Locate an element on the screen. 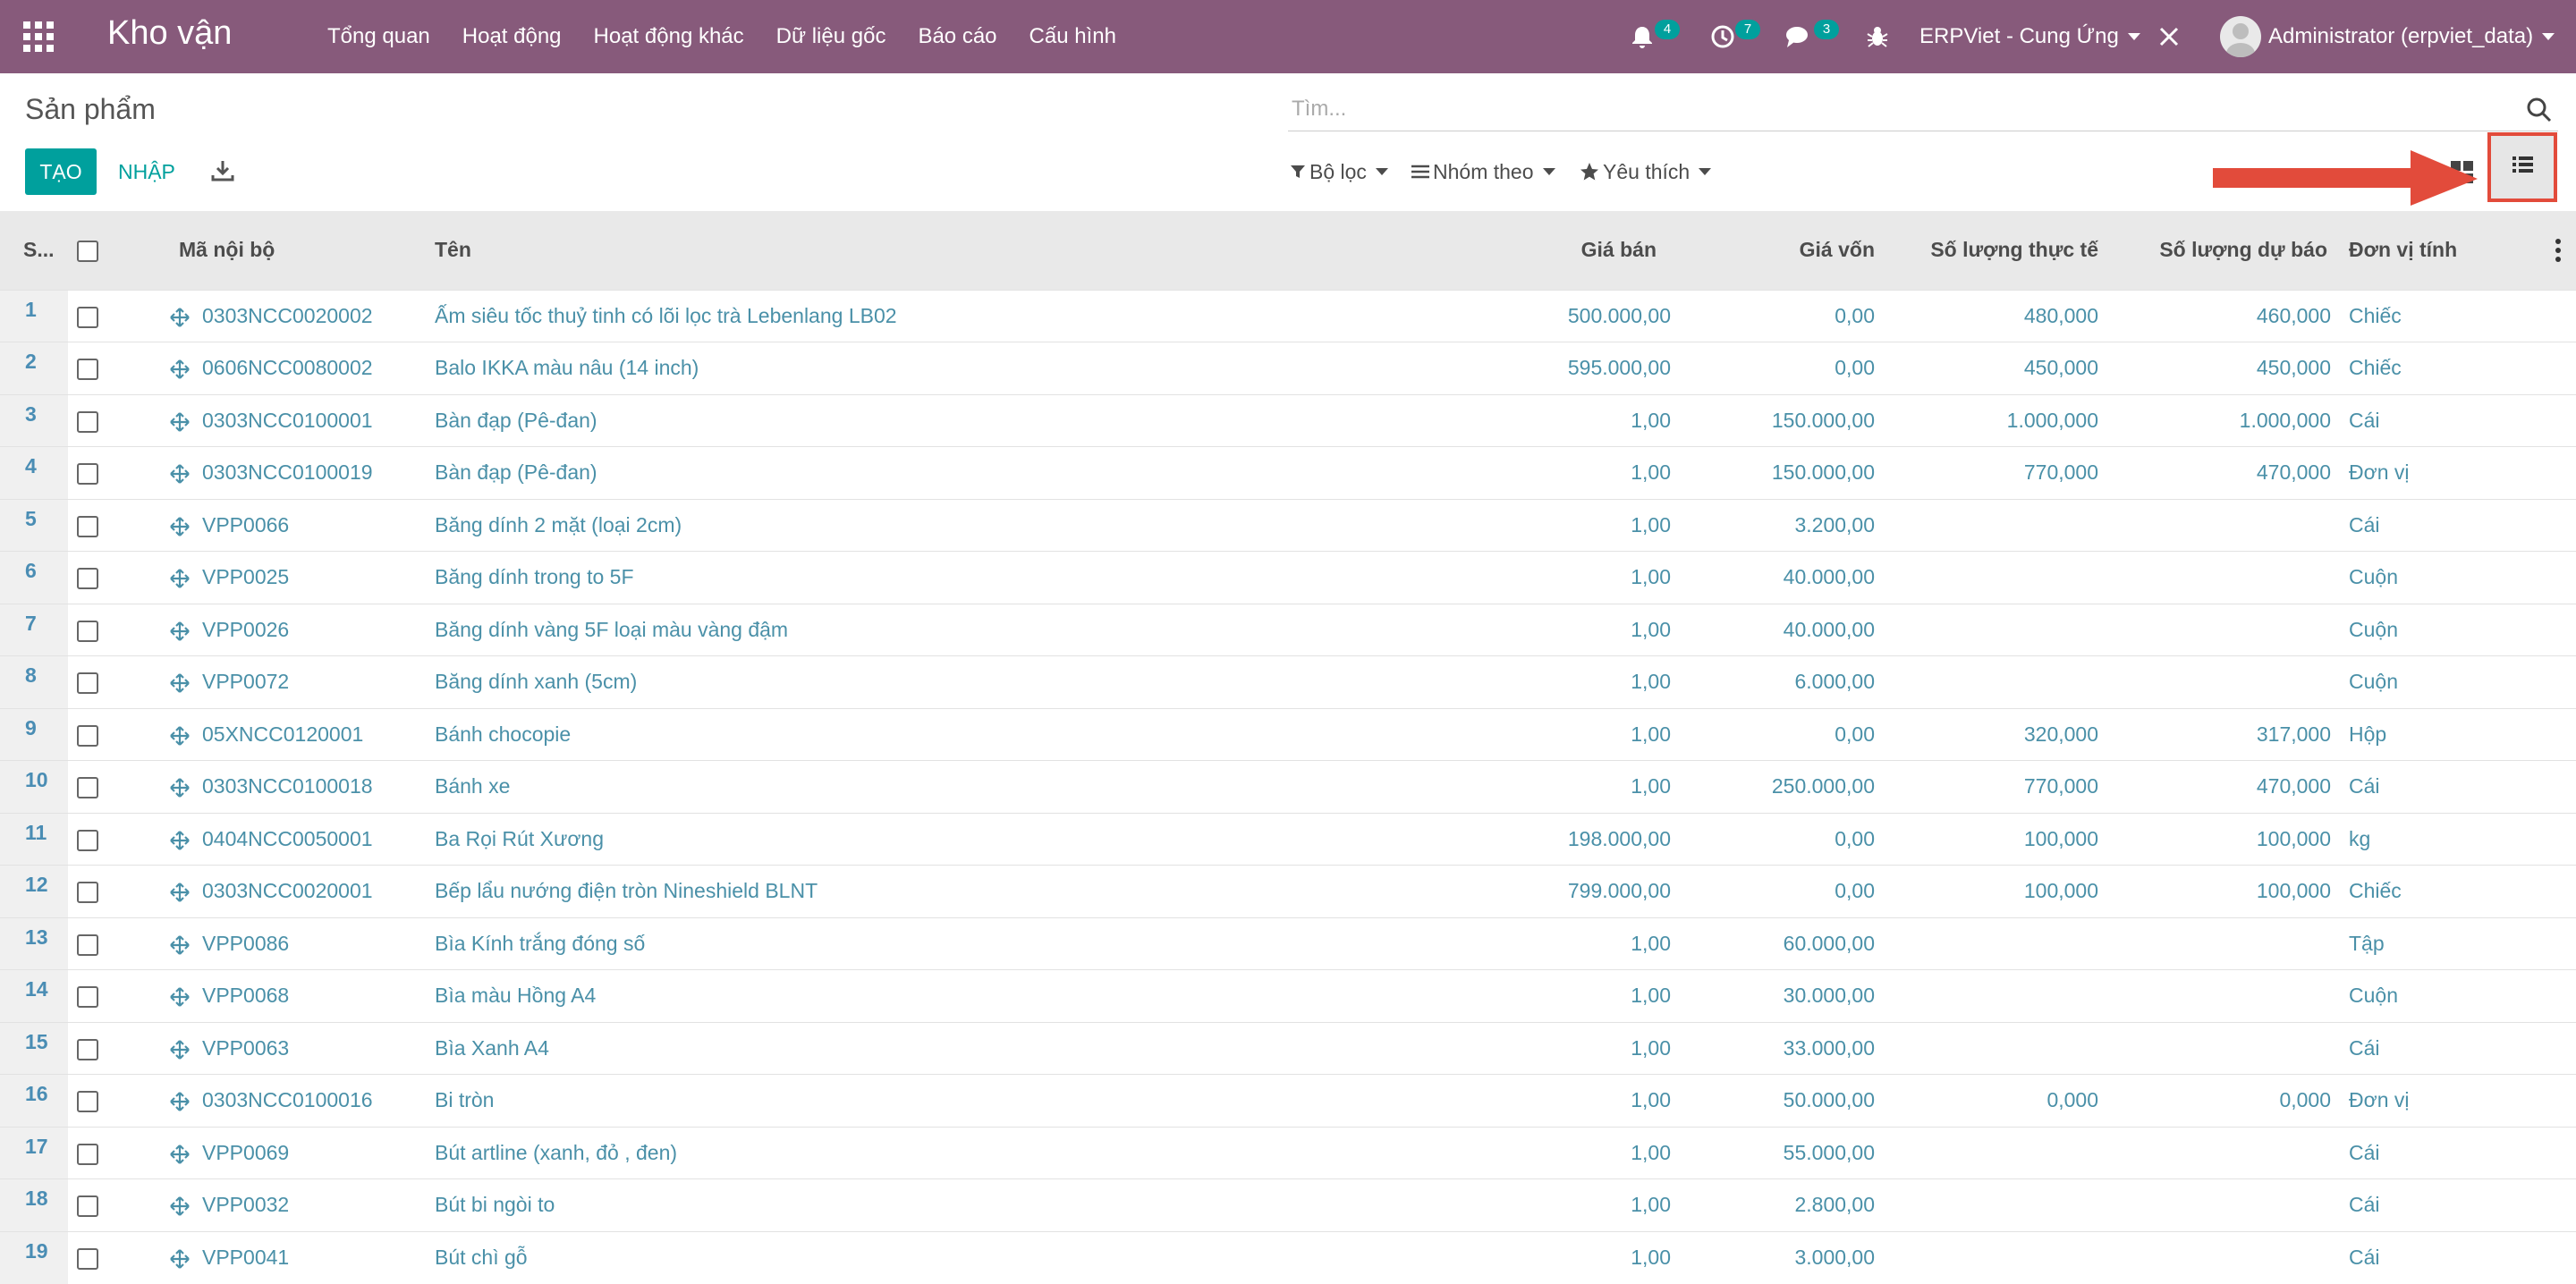 Image resolution: width=2576 pixels, height=1284 pixels. search-icon is located at coordinates (2539, 110).